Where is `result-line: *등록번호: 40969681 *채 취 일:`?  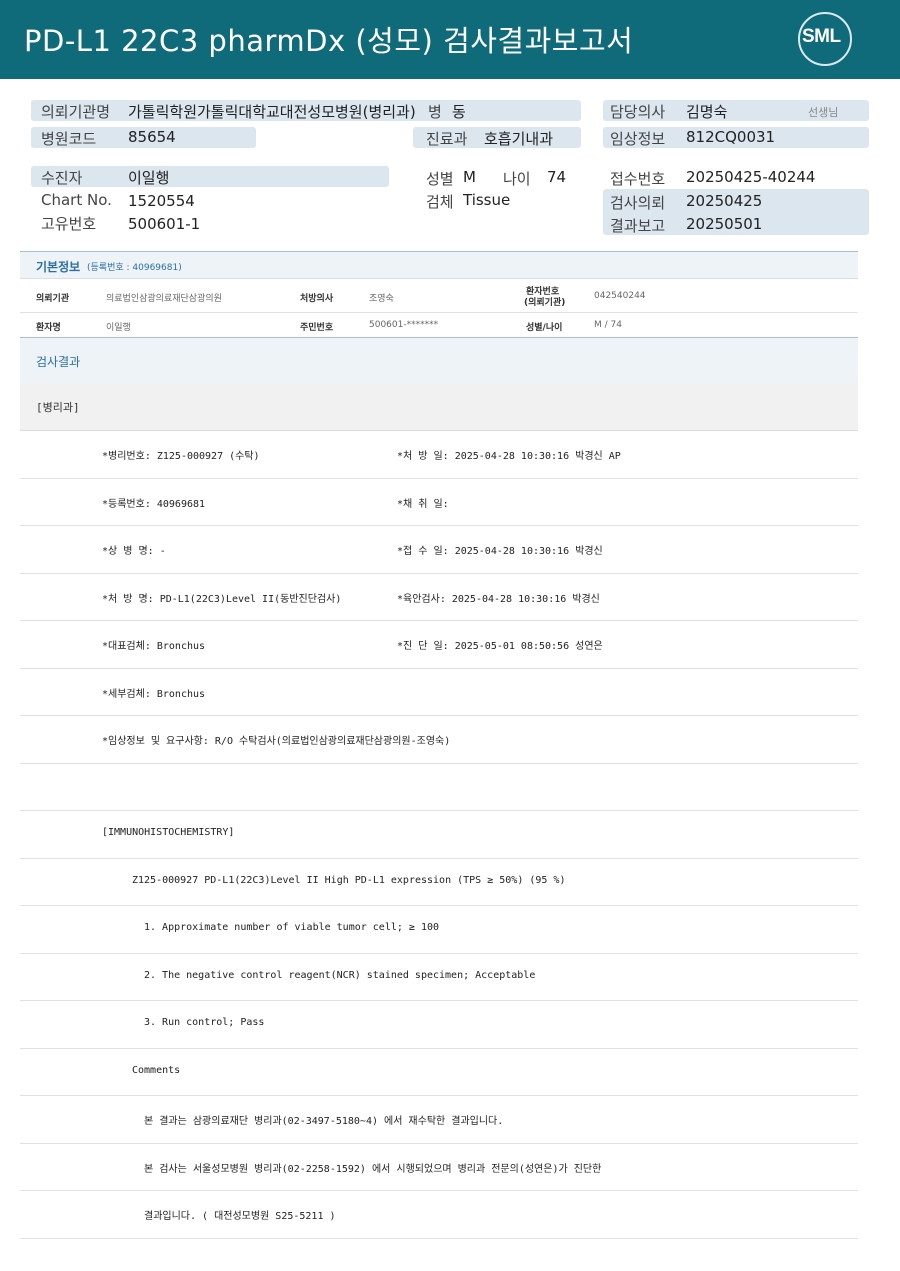
result-line: *등록번호: 40969681 *채 취 일: is located at coordinates (439, 502).